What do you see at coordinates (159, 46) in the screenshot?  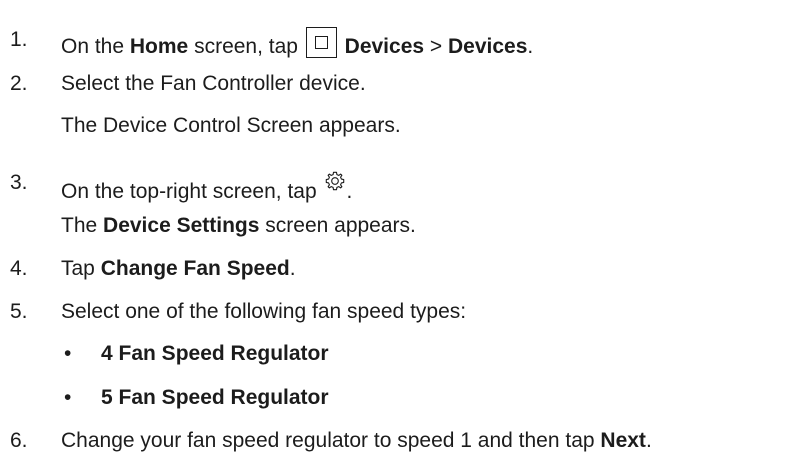 I see `home-screen-label: Home` at bounding box center [159, 46].